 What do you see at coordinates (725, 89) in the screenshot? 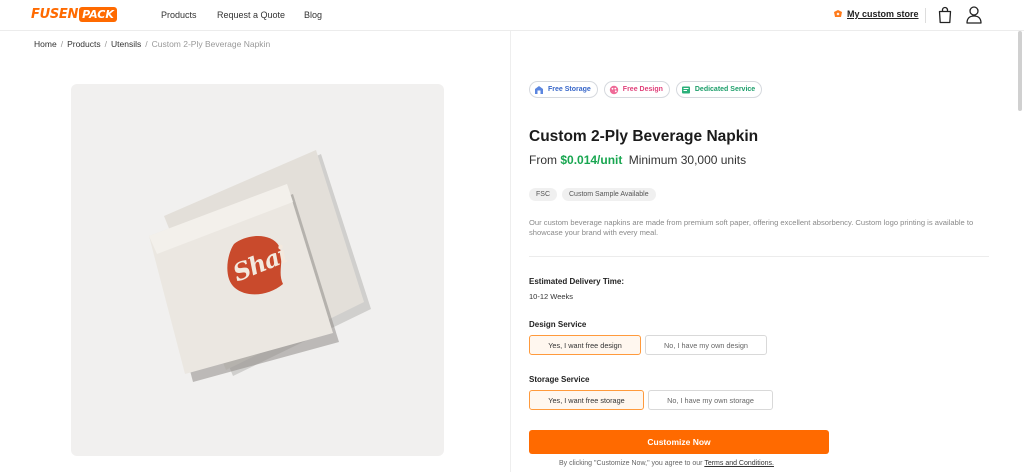
I see `badge-label: Dedicated Service` at bounding box center [725, 89].